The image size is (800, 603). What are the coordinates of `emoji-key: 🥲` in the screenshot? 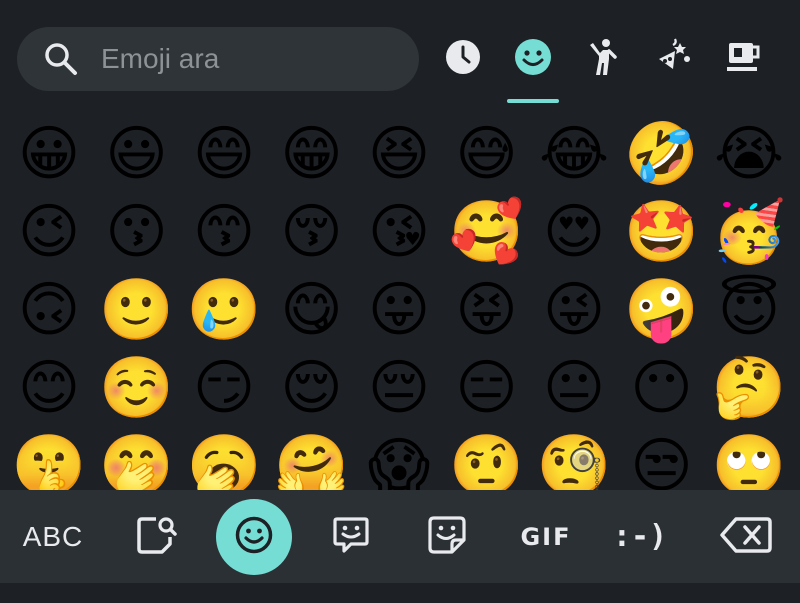 It's located at (224, 310).